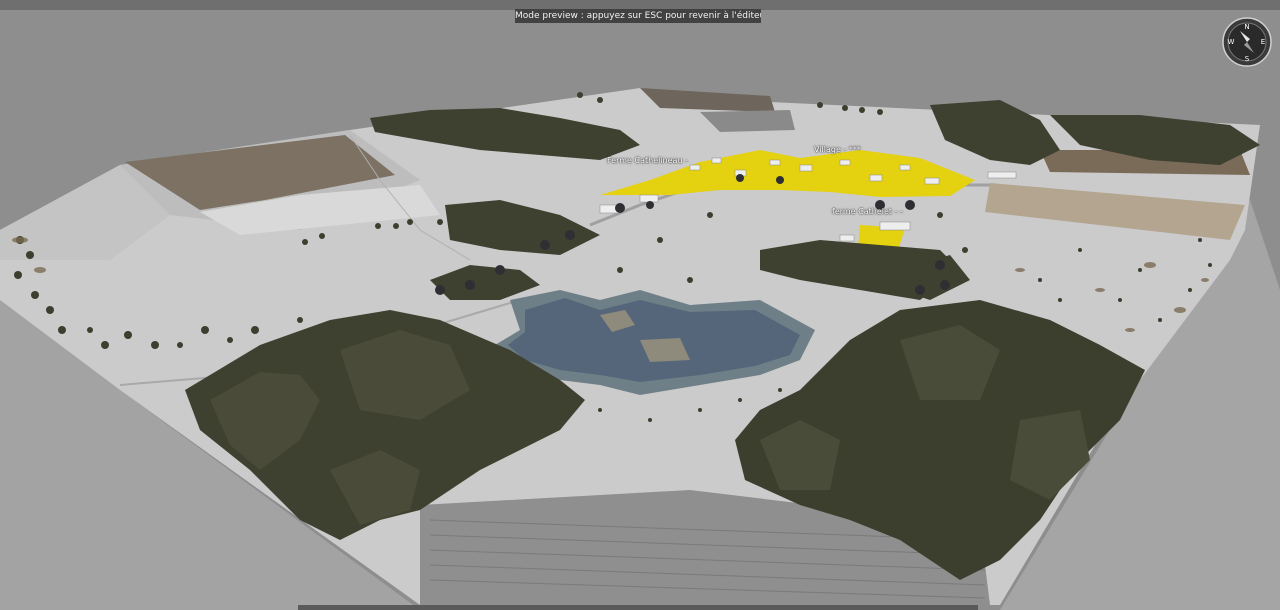  What do you see at coordinates (867, 211) in the screenshot?
I see `map-label-ferme-cathelet: ferme Cathelet - -` at bounding box center [867, 211].